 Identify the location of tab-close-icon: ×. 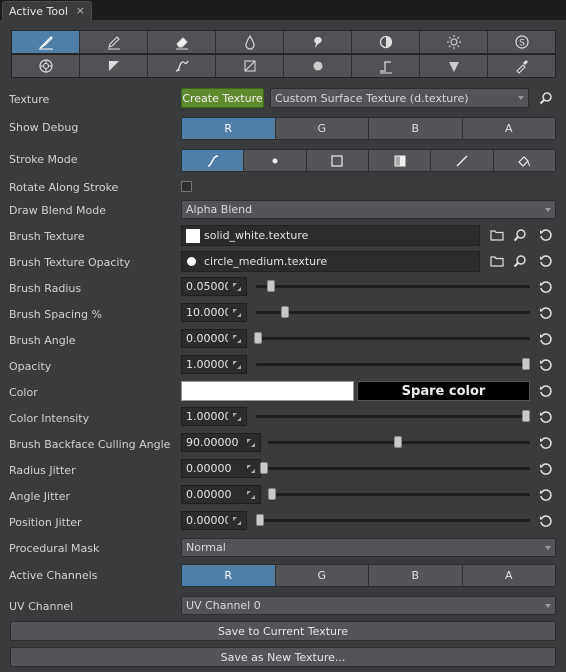
(80, 10).